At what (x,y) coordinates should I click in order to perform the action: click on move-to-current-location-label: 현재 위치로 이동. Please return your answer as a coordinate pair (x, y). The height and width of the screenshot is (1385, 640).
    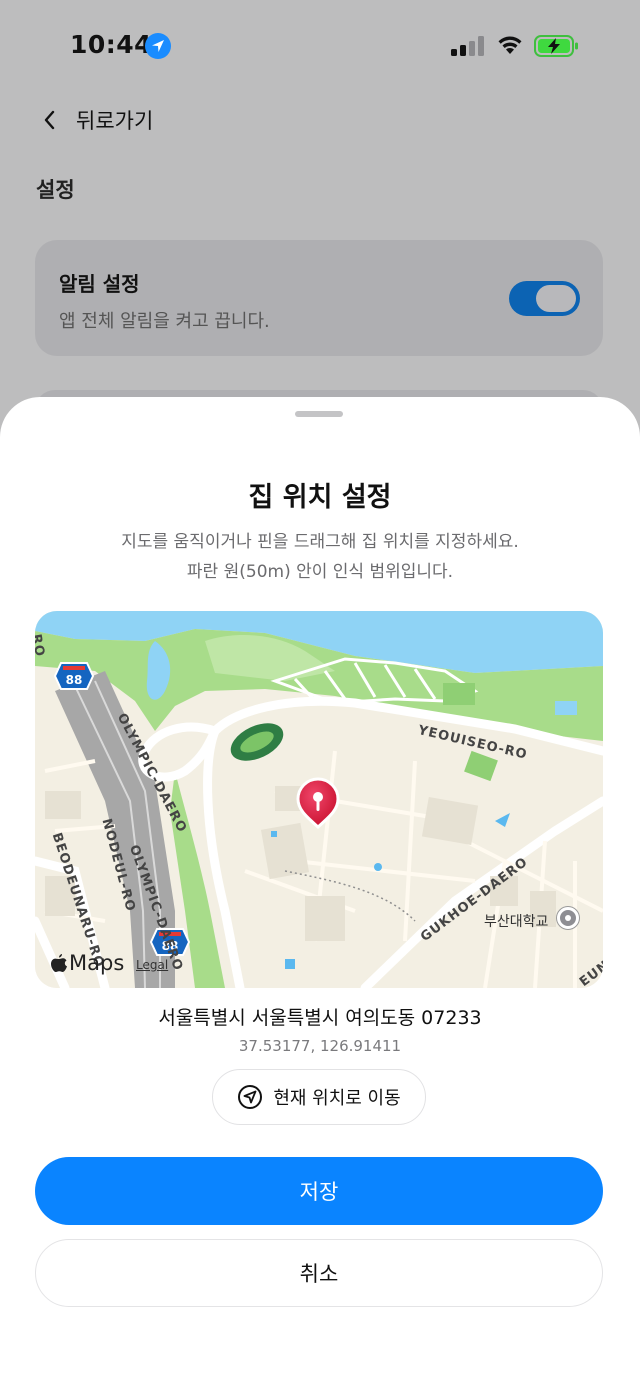
    Looking at the image, I should click on (337, 1098).